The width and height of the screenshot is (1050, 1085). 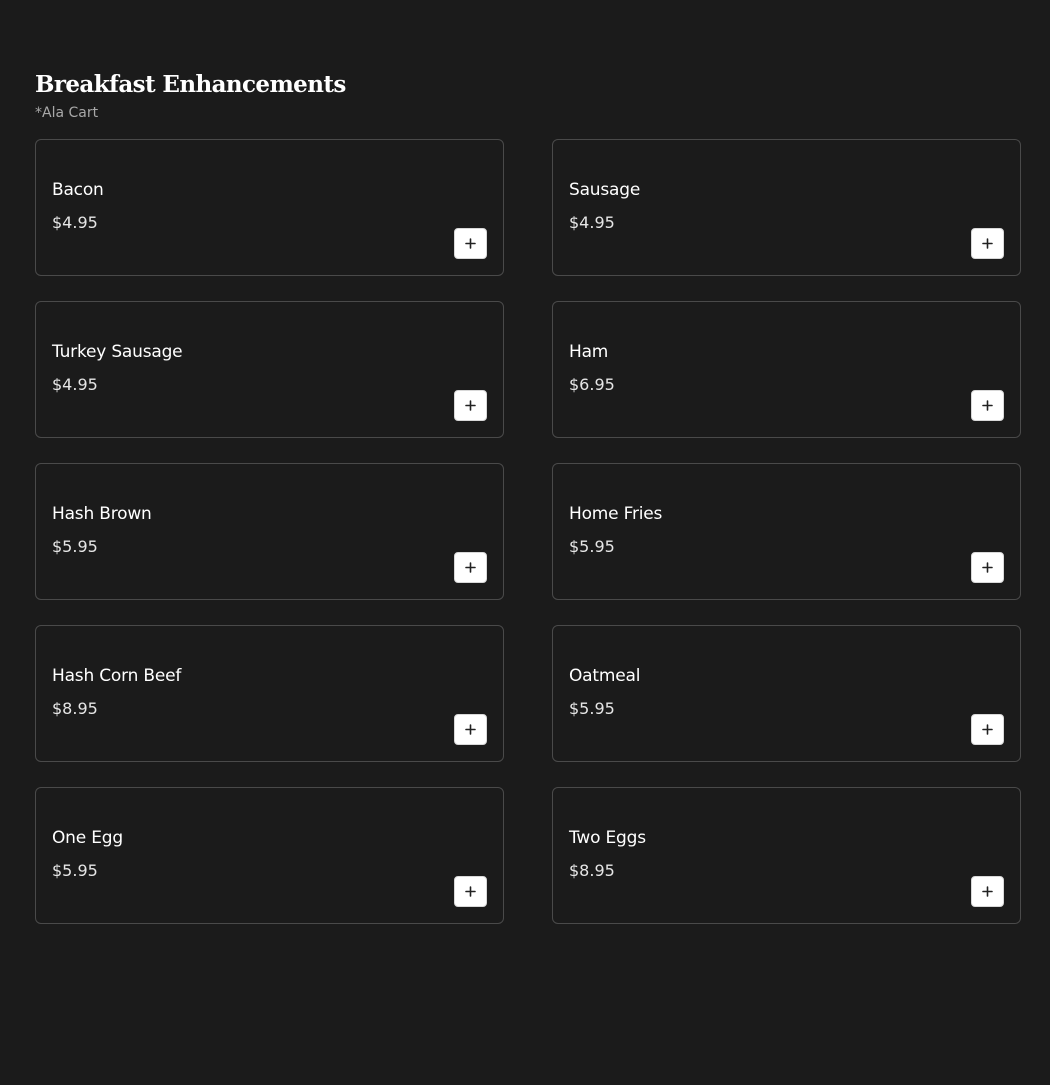 I want to click on menu-item-card-ham: Ham $6.95, so click(x=786, y=369).